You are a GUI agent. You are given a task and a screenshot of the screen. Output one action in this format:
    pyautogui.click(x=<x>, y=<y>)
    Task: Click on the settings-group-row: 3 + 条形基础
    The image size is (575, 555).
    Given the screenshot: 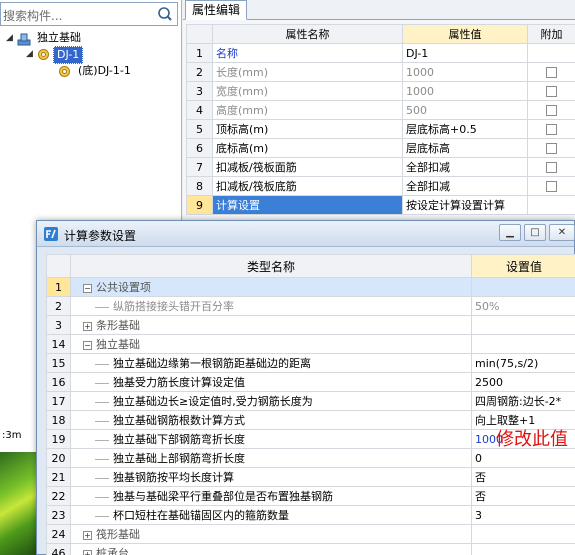 What is the action you would take?
    pyautogui.click(x=310, y=325)
    